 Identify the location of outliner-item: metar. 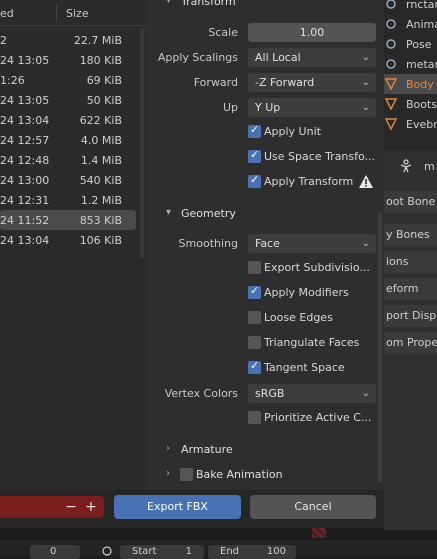
(410, 64).